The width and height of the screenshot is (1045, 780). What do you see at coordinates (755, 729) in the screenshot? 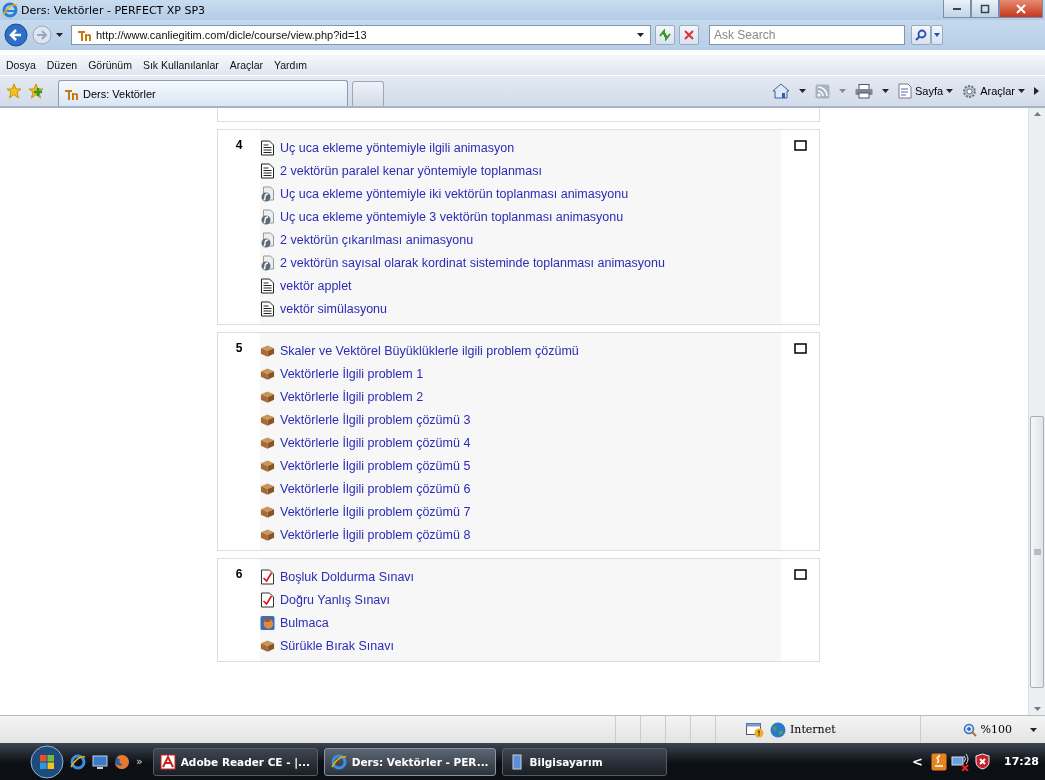
I see `popup-warning-icon` at bounding box center [755, 729].